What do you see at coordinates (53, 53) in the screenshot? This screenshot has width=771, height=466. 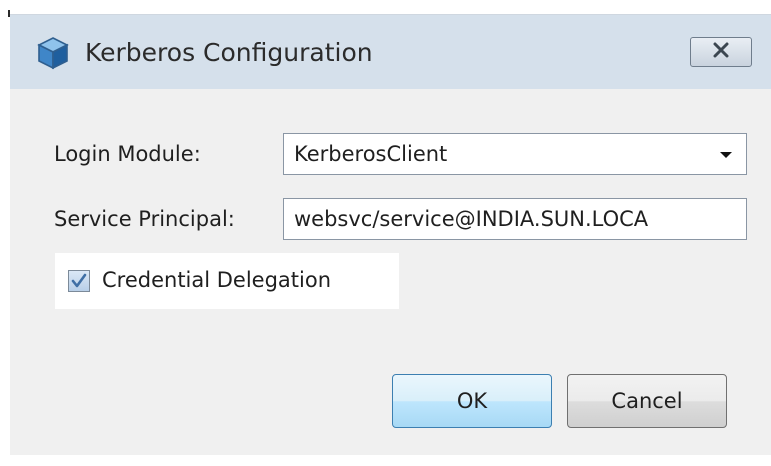 I see `cube-icon` at bounding box center [53, 53].